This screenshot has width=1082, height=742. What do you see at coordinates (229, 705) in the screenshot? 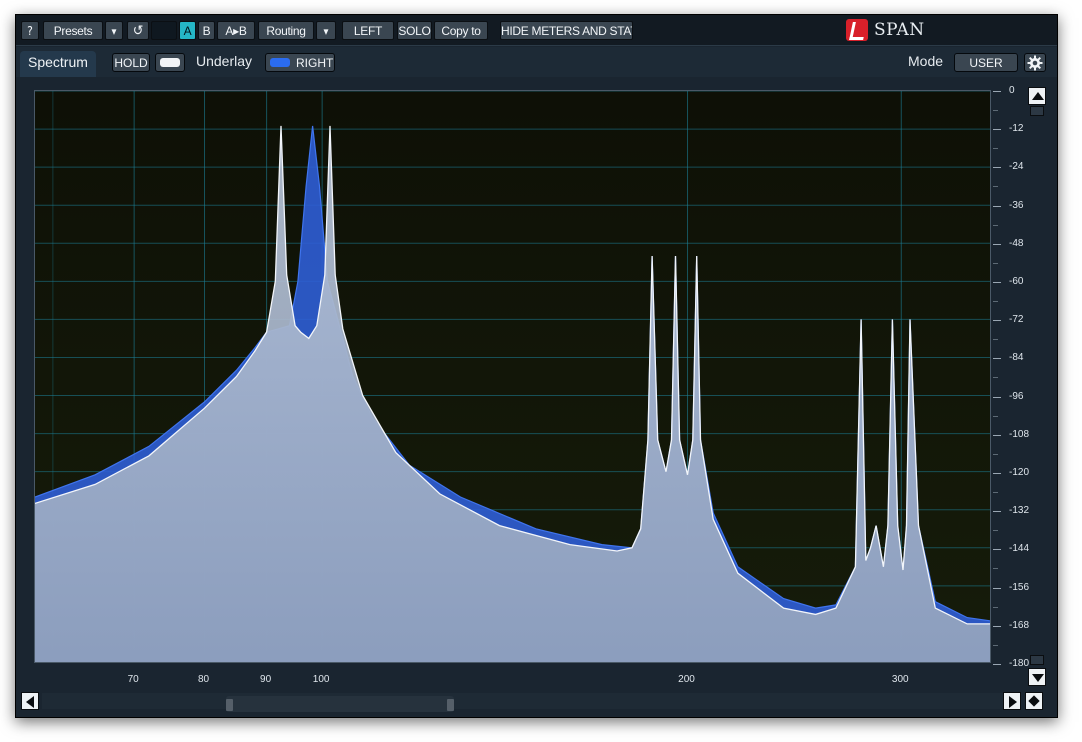
I see `thumb-left-grip` at bounding box center [229, 705].